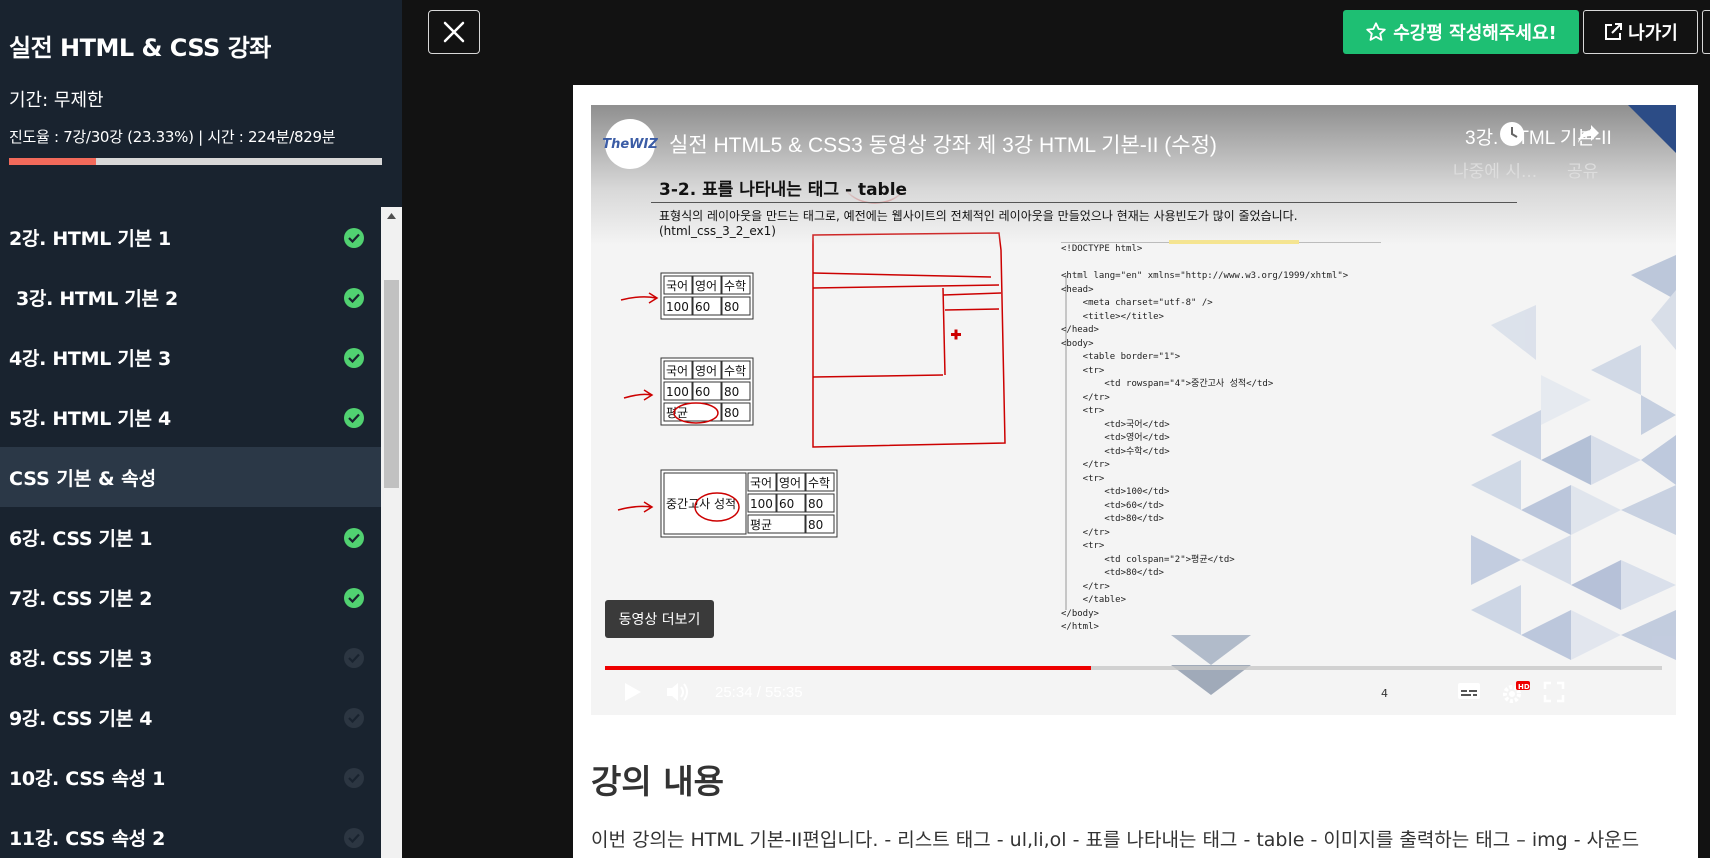 The height and width of the screenshot is (858, 1710). I want to click on sidebar-scrollbar, so click(391, 532).